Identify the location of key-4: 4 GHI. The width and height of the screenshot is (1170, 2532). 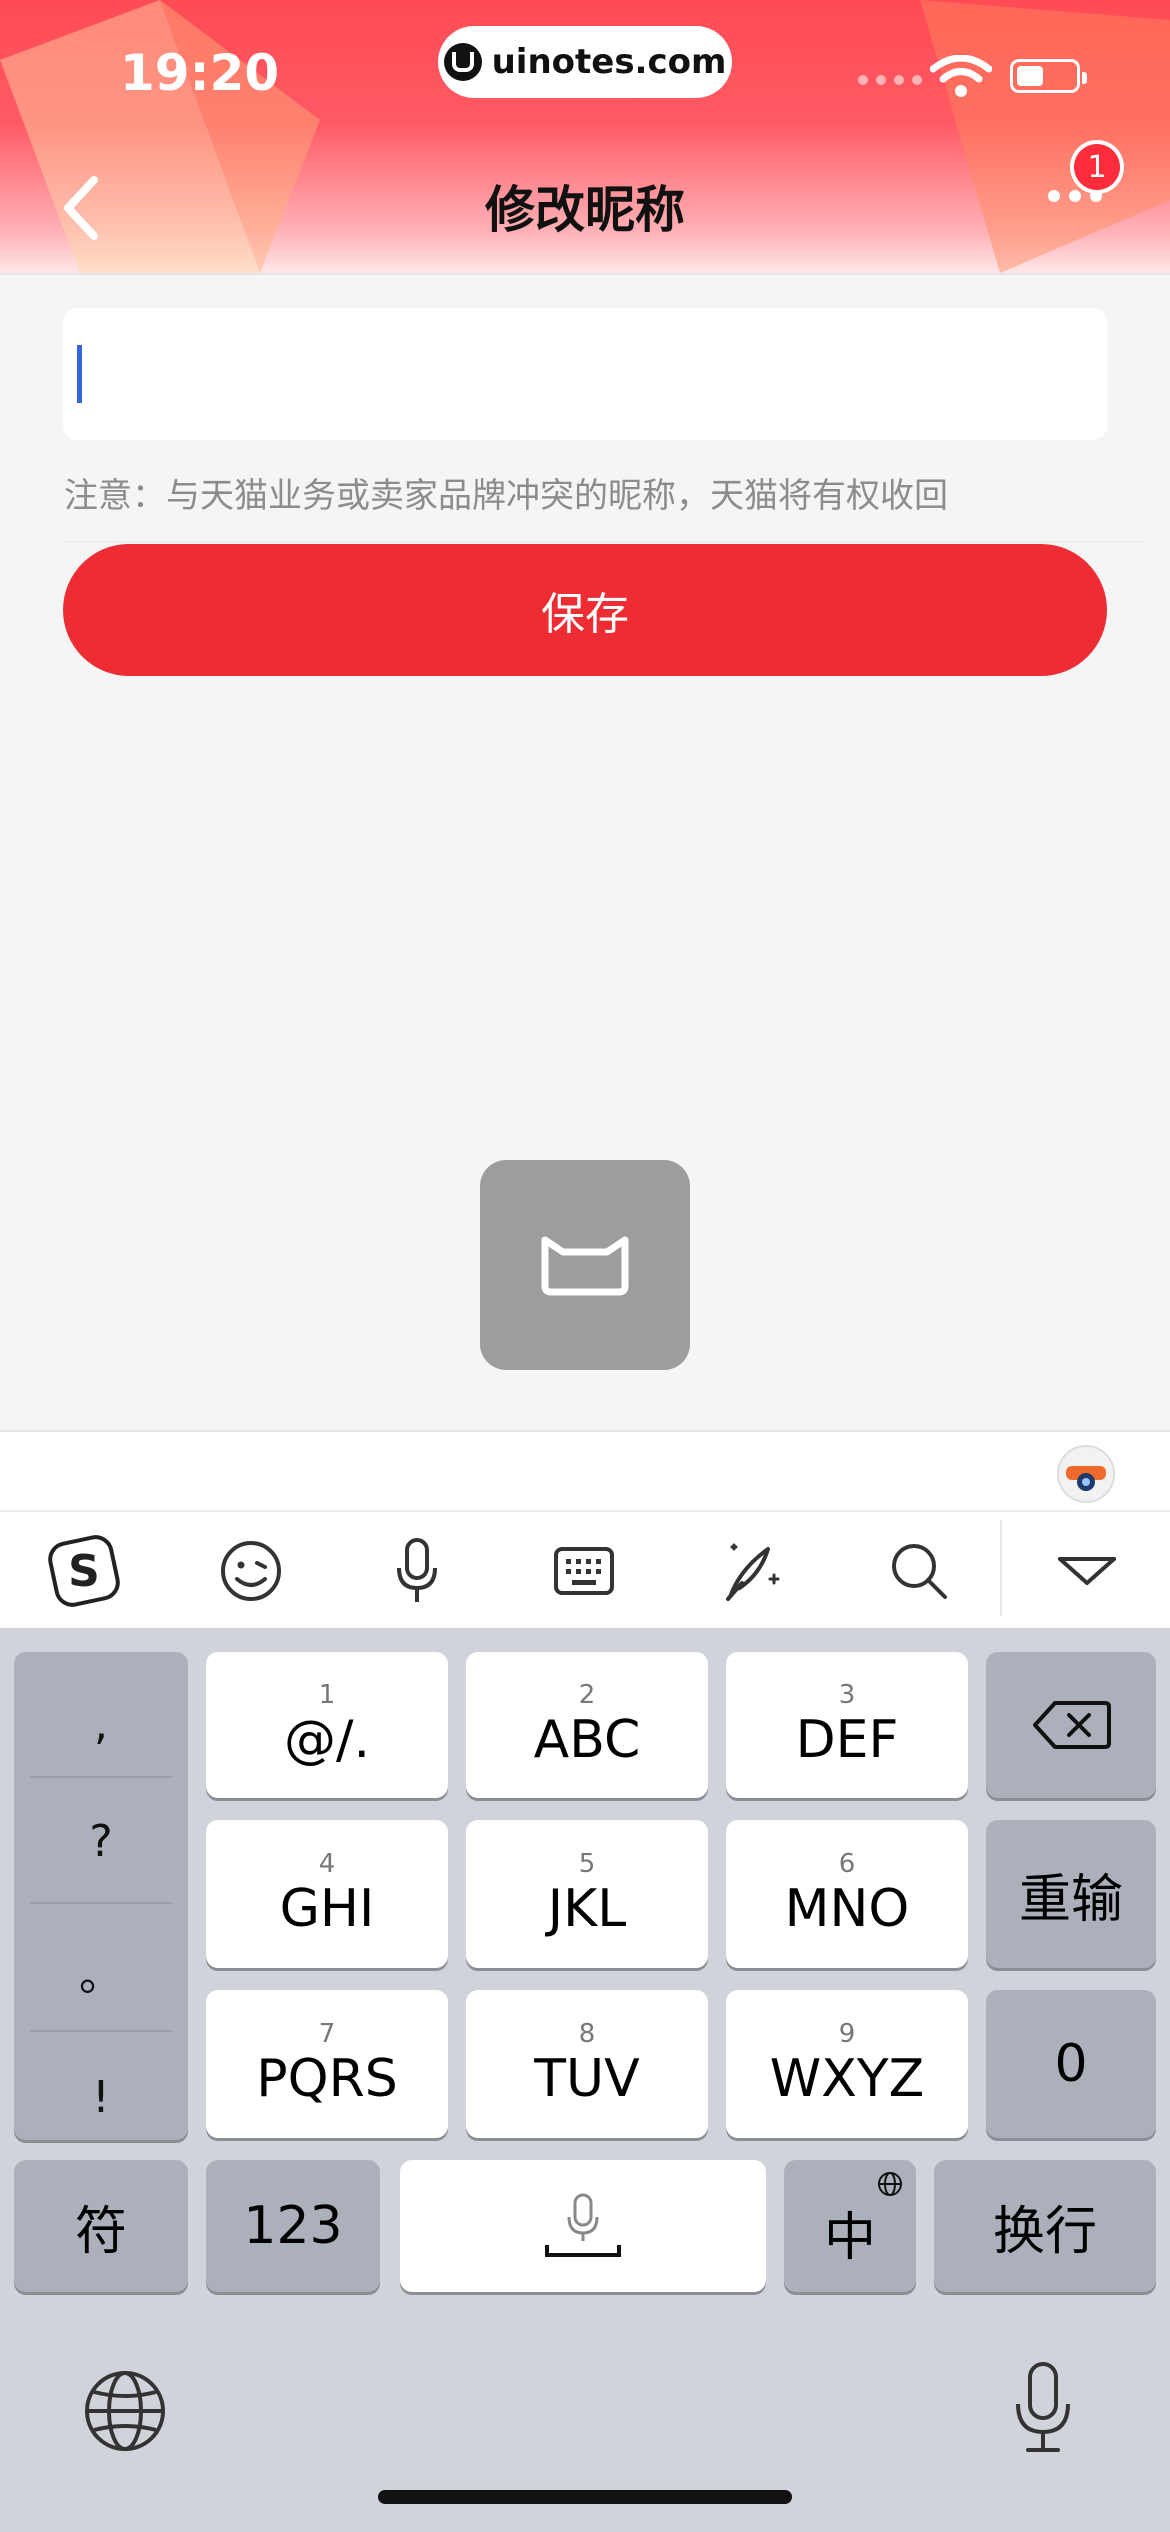
(327, 1894).